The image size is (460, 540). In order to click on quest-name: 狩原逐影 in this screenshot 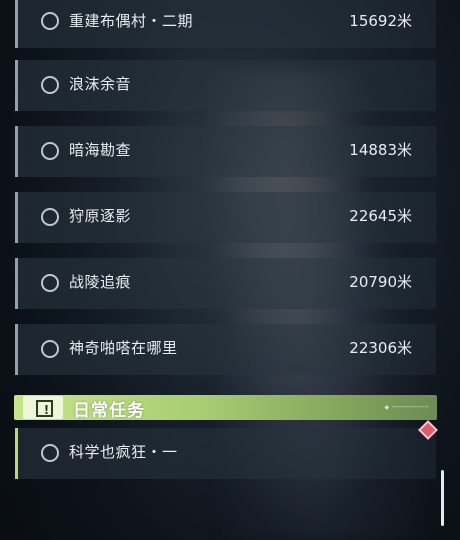, I will do `click(100, 216)`.